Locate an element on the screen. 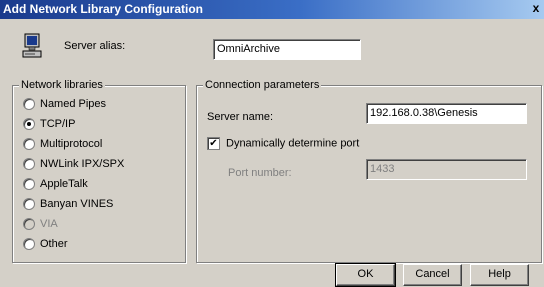 This screenshot has width=544, height=287. server-computer-icon is located at coordinates (32, 45).